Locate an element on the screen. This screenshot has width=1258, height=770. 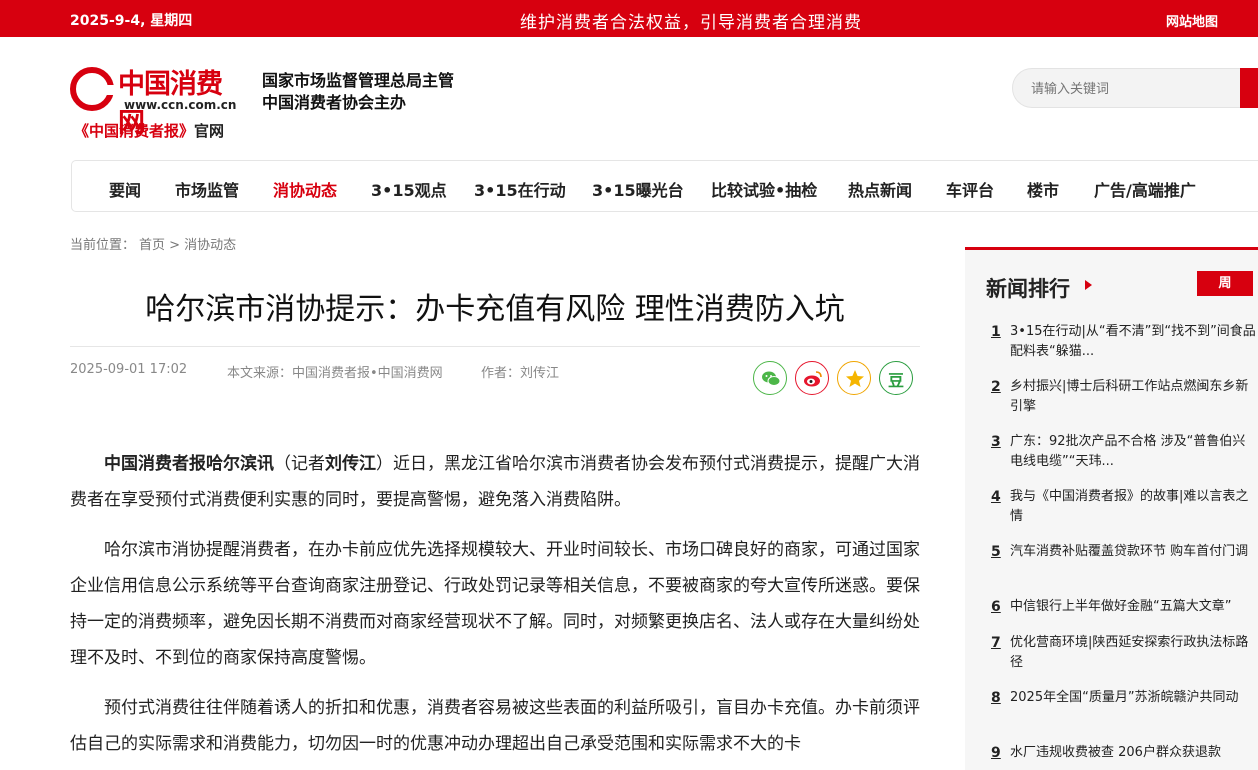
article-author: 作者：刘传江 is located at coordinates (520, 373).